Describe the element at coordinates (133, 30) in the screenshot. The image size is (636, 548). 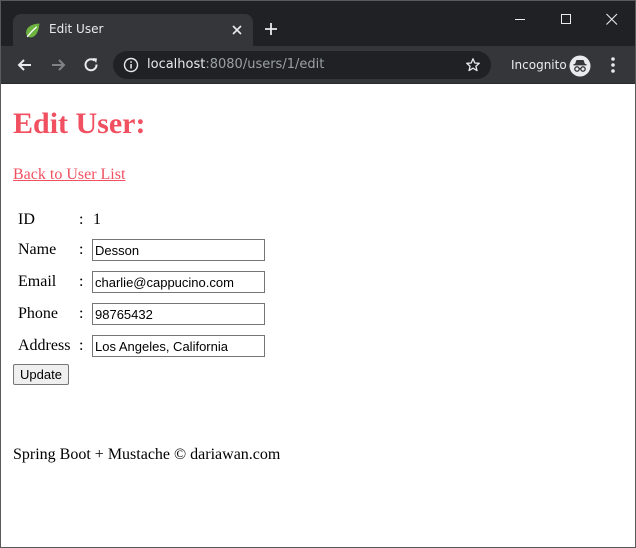
I see `tab-edit-user: Edit User` at that location.